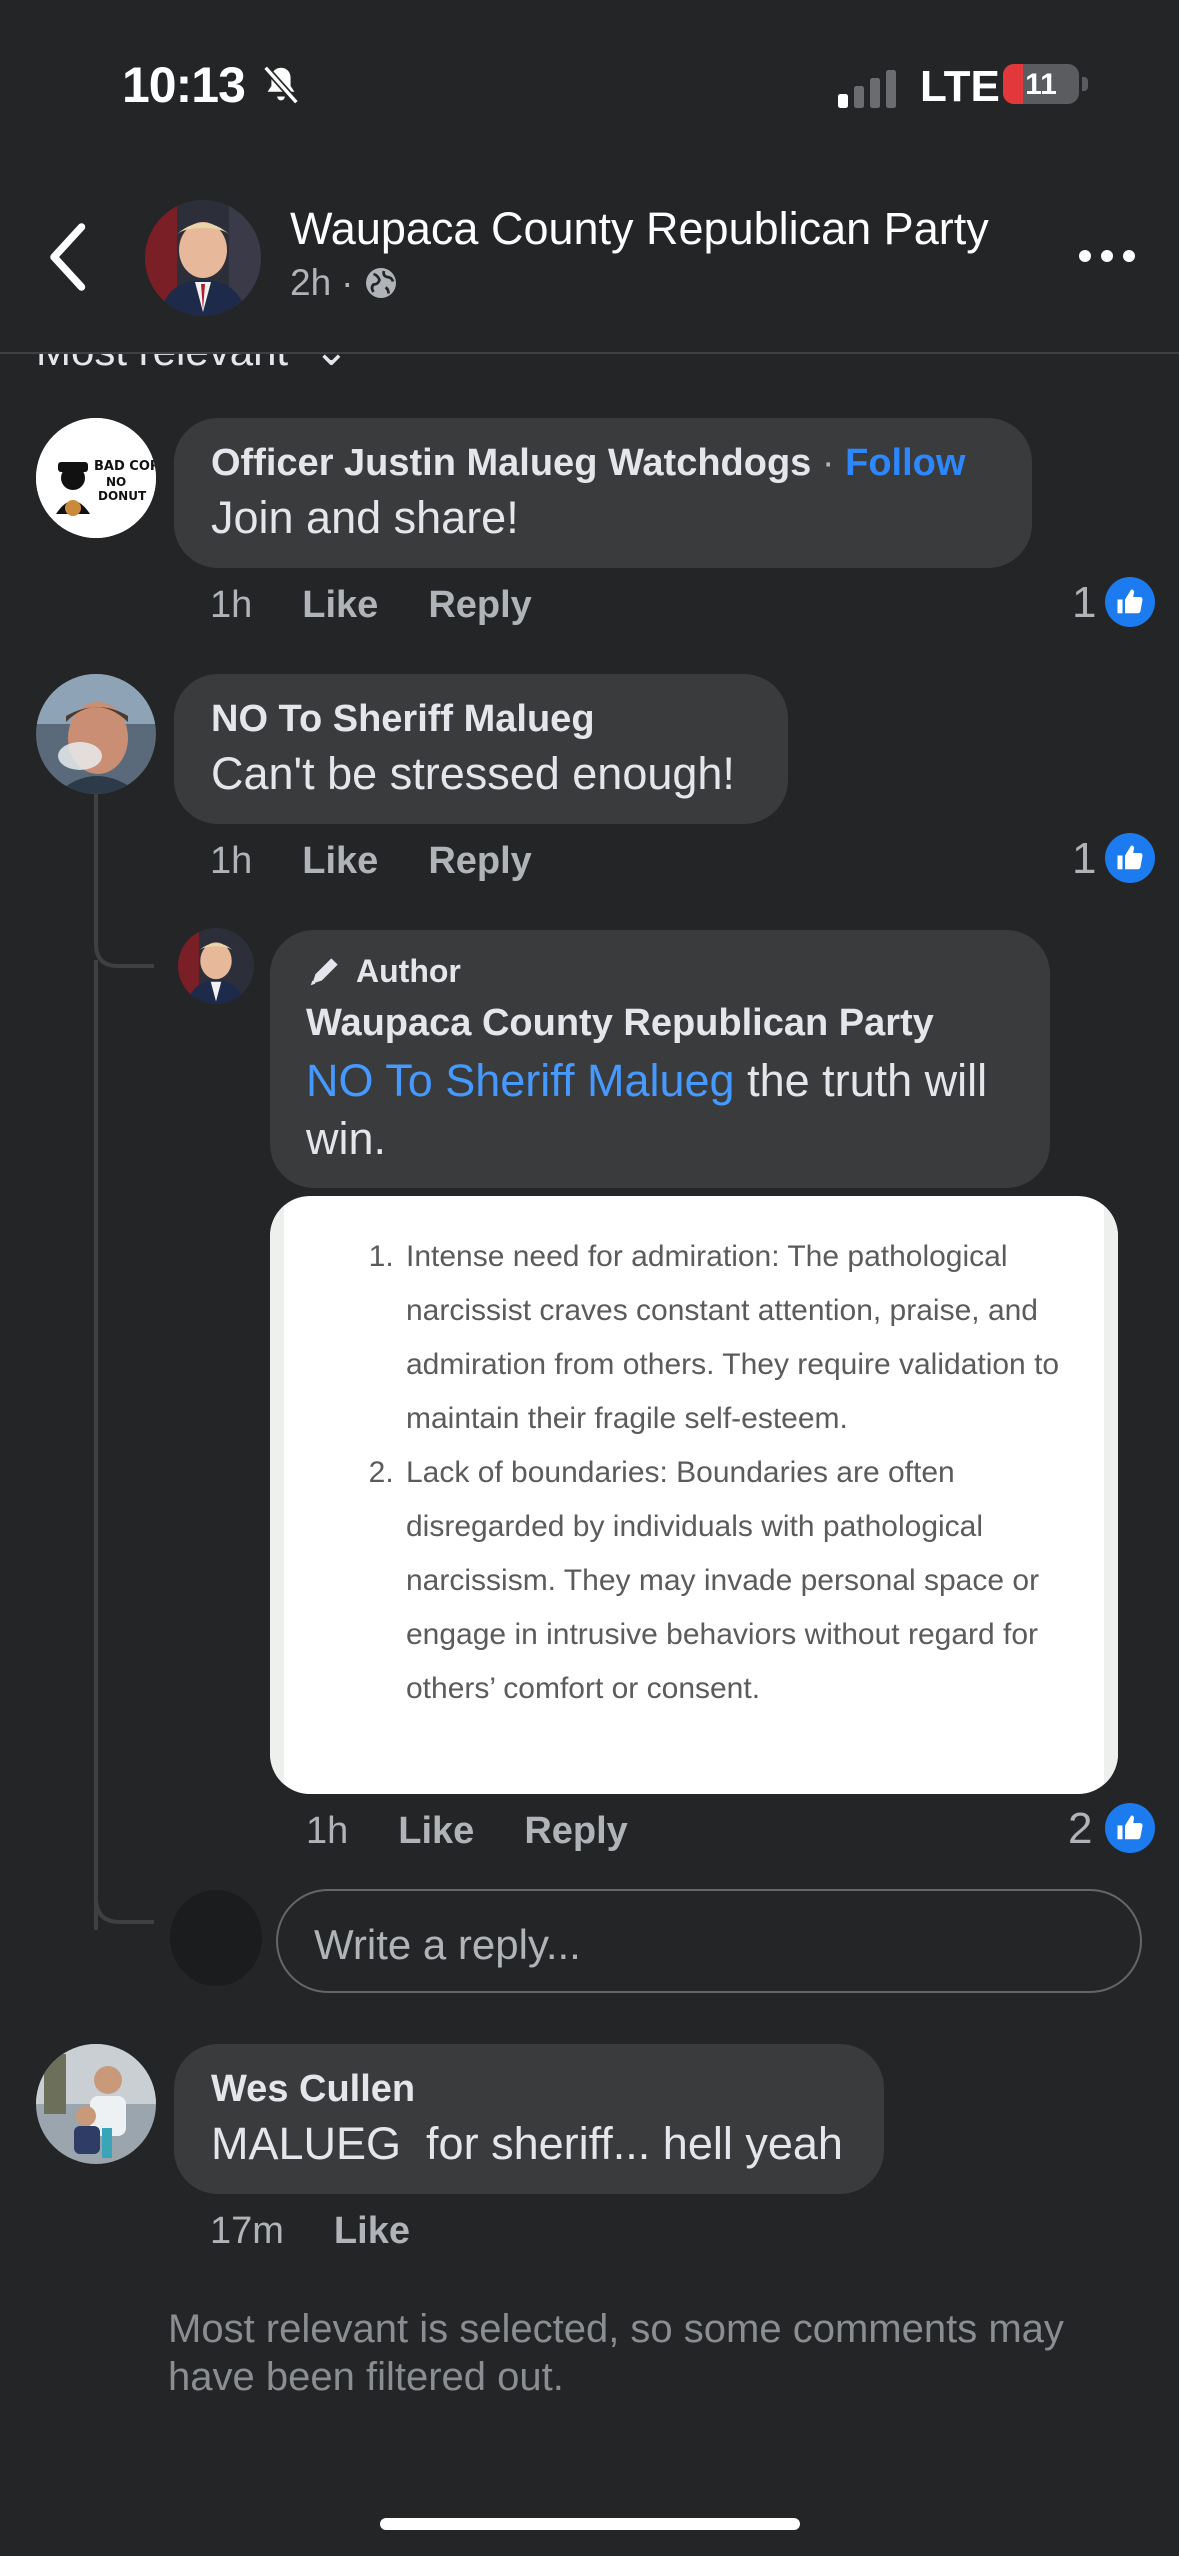  What do you see at coordinates (216, 966) in the screenshot?
I see `author-avatar` at bounding box center [216, 966].